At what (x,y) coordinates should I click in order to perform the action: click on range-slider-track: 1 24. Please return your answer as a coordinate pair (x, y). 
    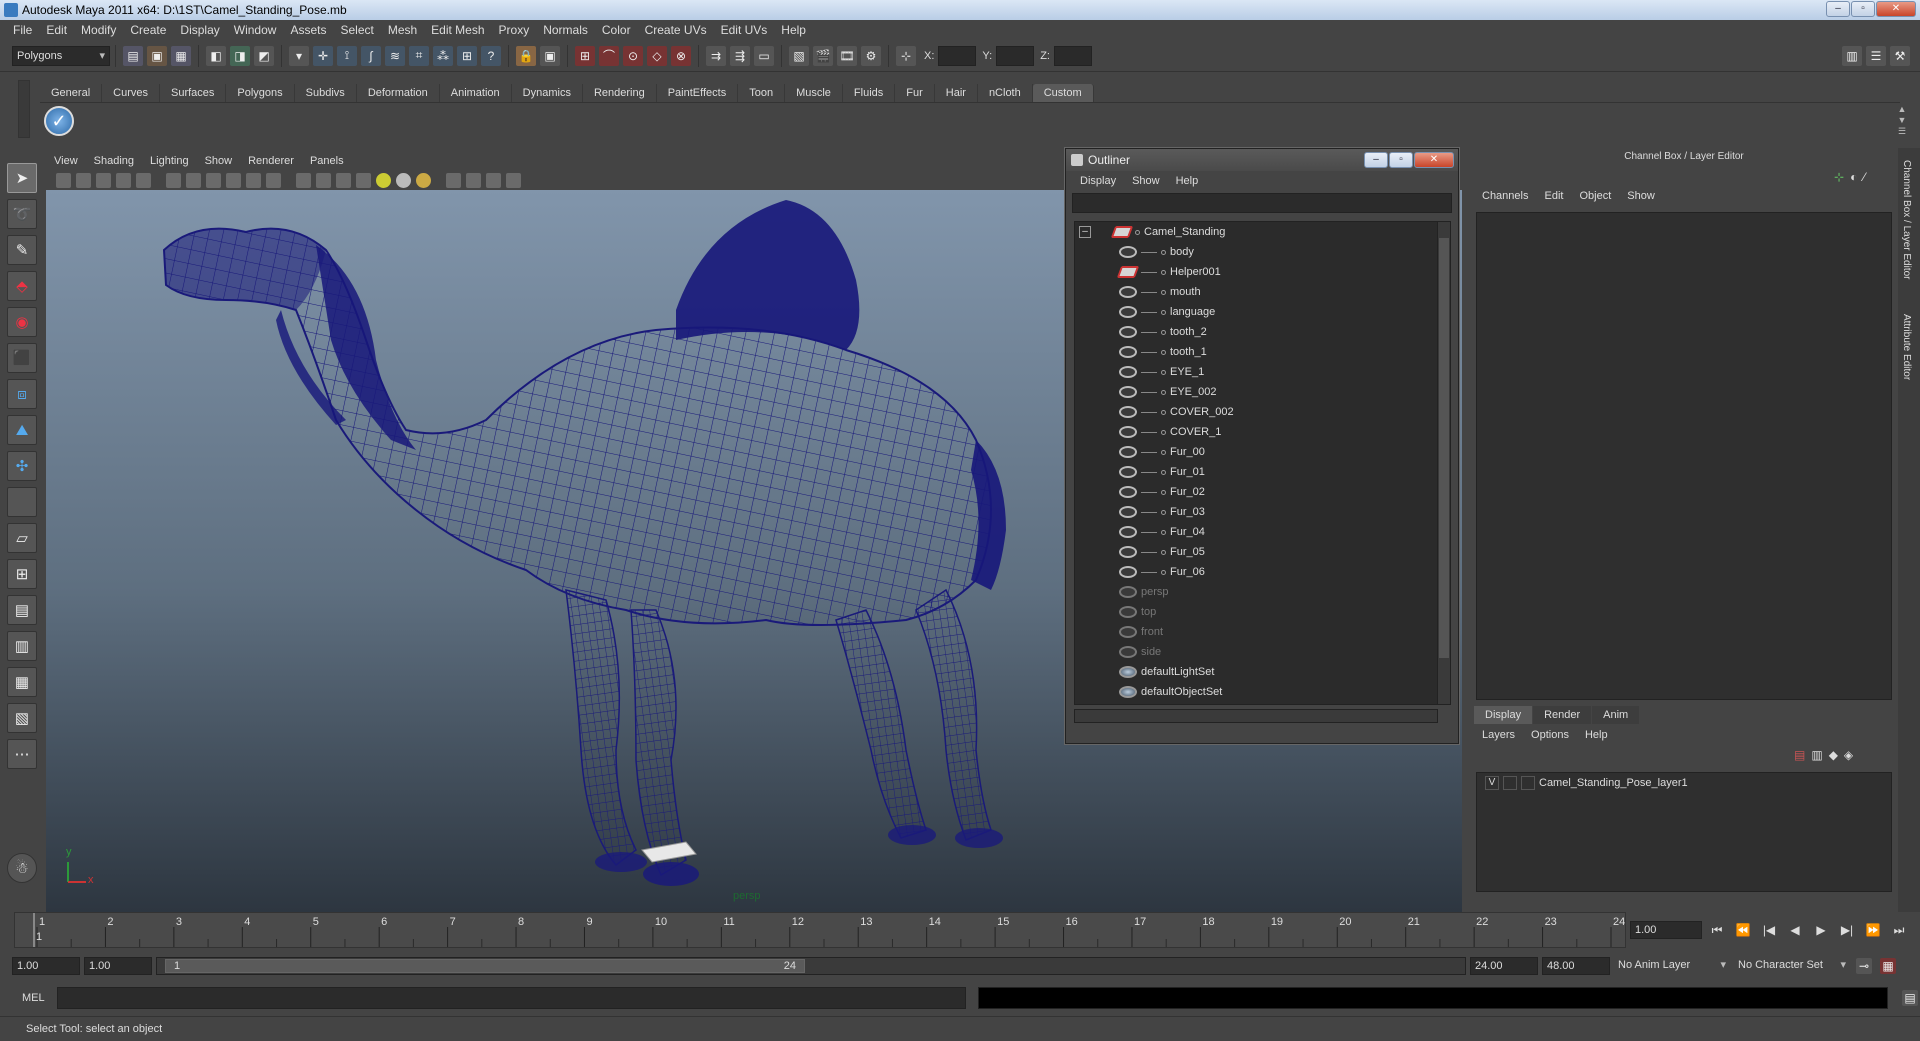
    Looking at the image, I should click on (811, 966).